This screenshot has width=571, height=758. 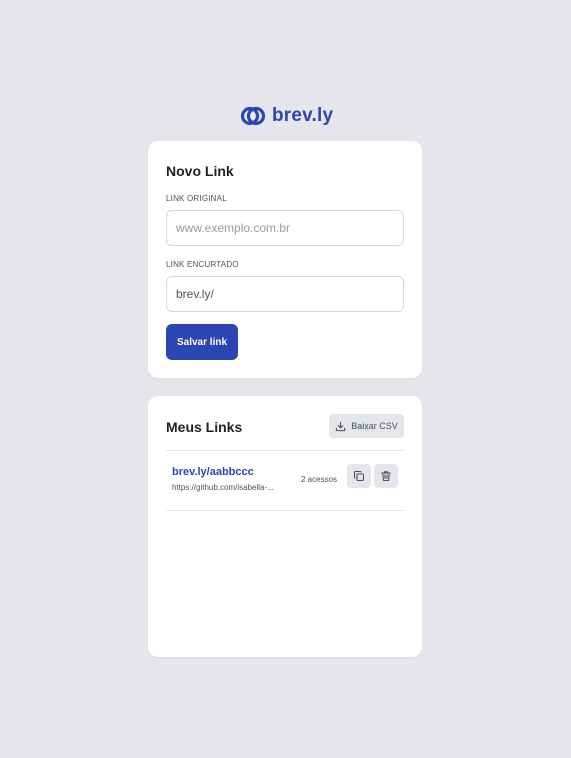 I want to click on linked-rings-icon, so click(x=253, y=116).